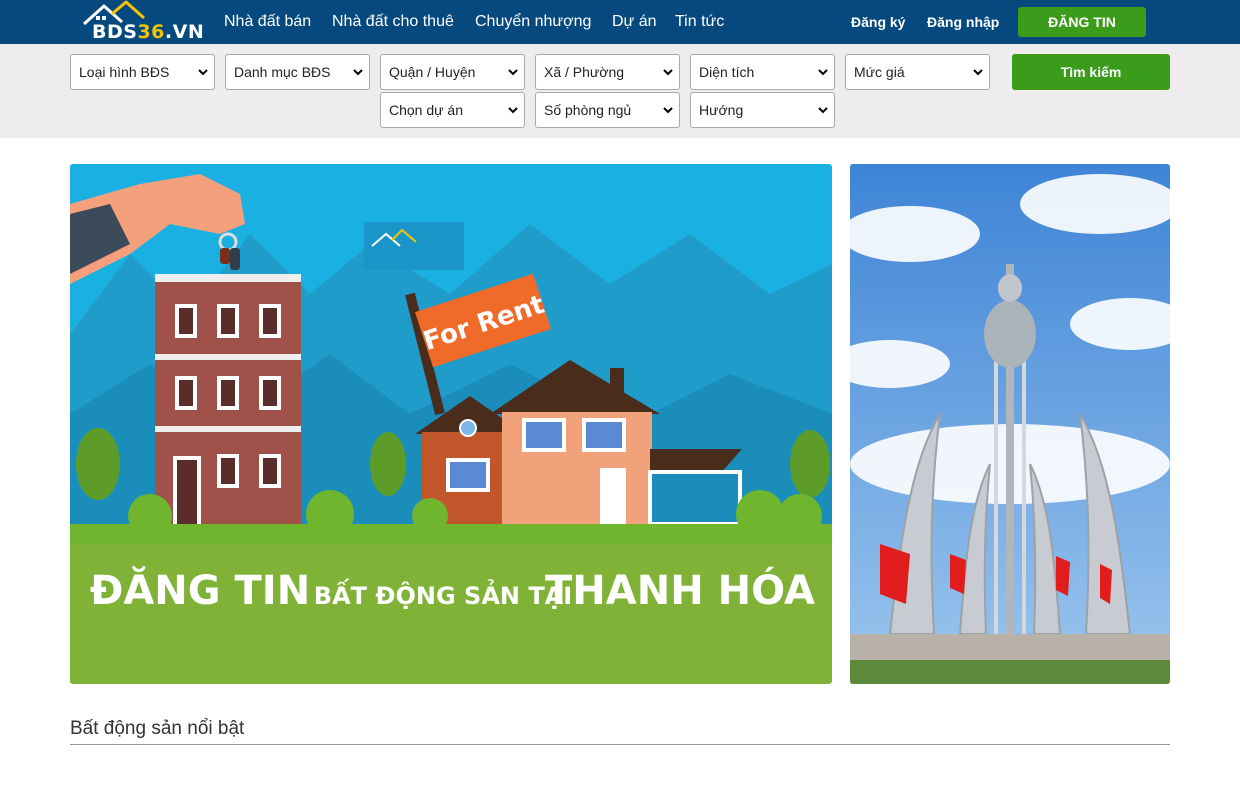 The height and width of the screenshot is (800, 1240). Describe the element at coordinates (963, 22) in the screenshot. I see `login-link: Đăng nhập` at that location.